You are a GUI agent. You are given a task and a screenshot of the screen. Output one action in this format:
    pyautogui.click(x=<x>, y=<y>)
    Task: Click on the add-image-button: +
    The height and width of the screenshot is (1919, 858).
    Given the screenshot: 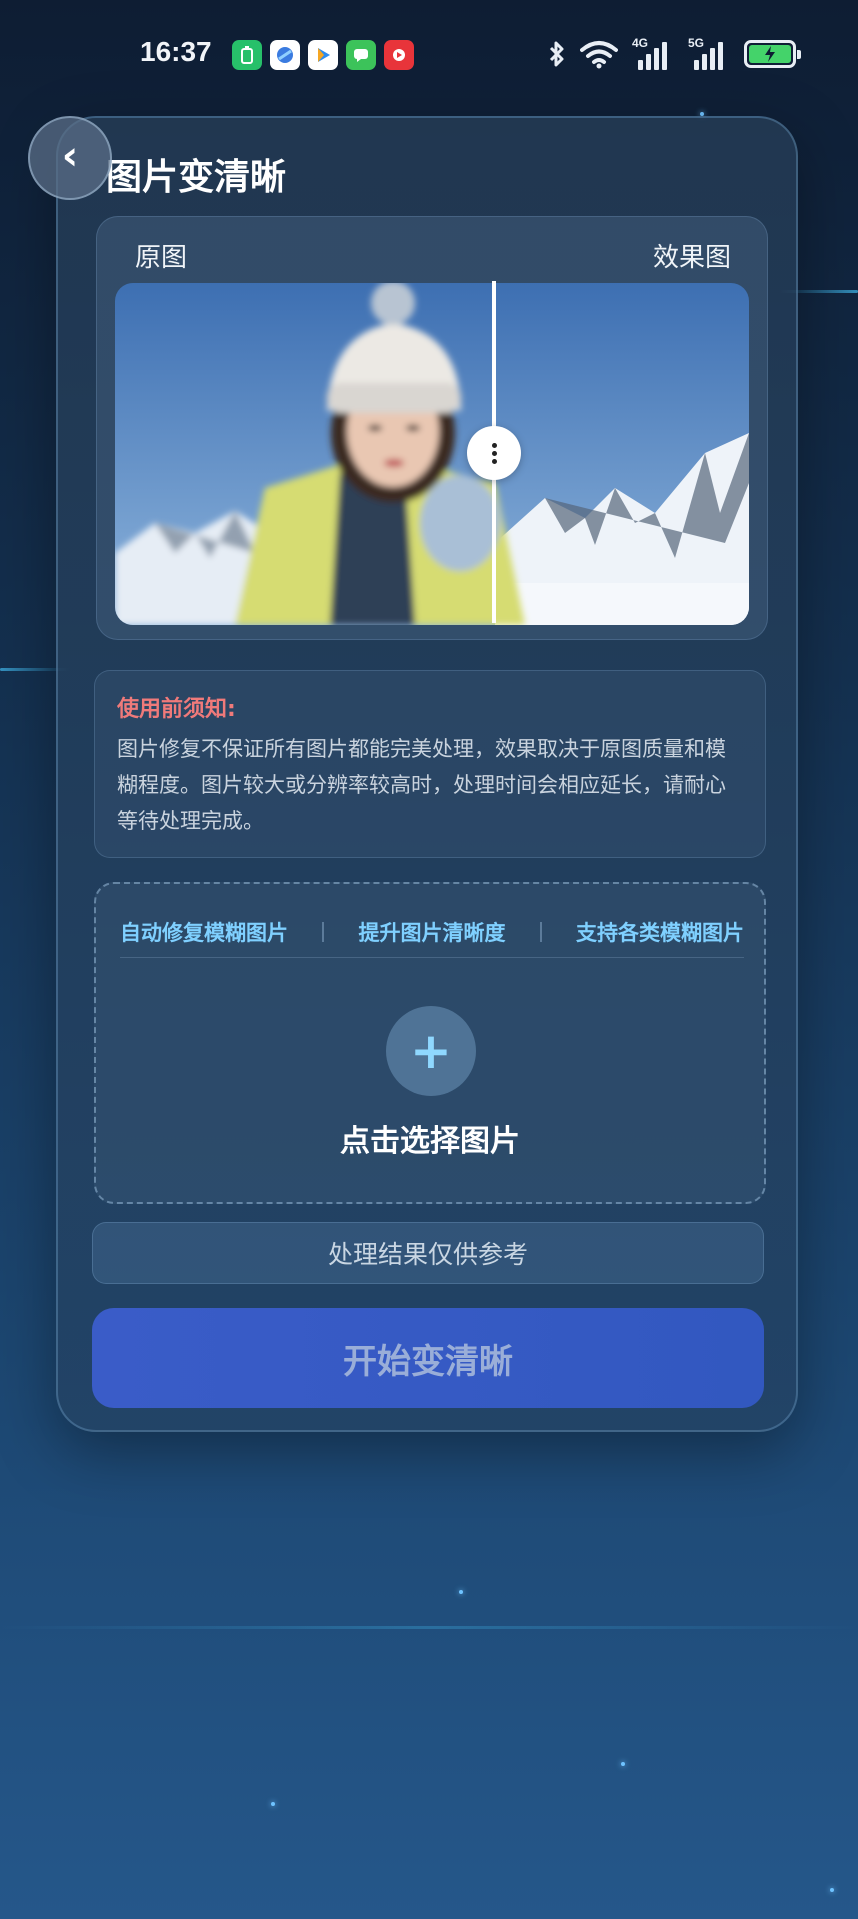 What is the action you would take?
    pyautogui.click(x=431, y=1051)
    